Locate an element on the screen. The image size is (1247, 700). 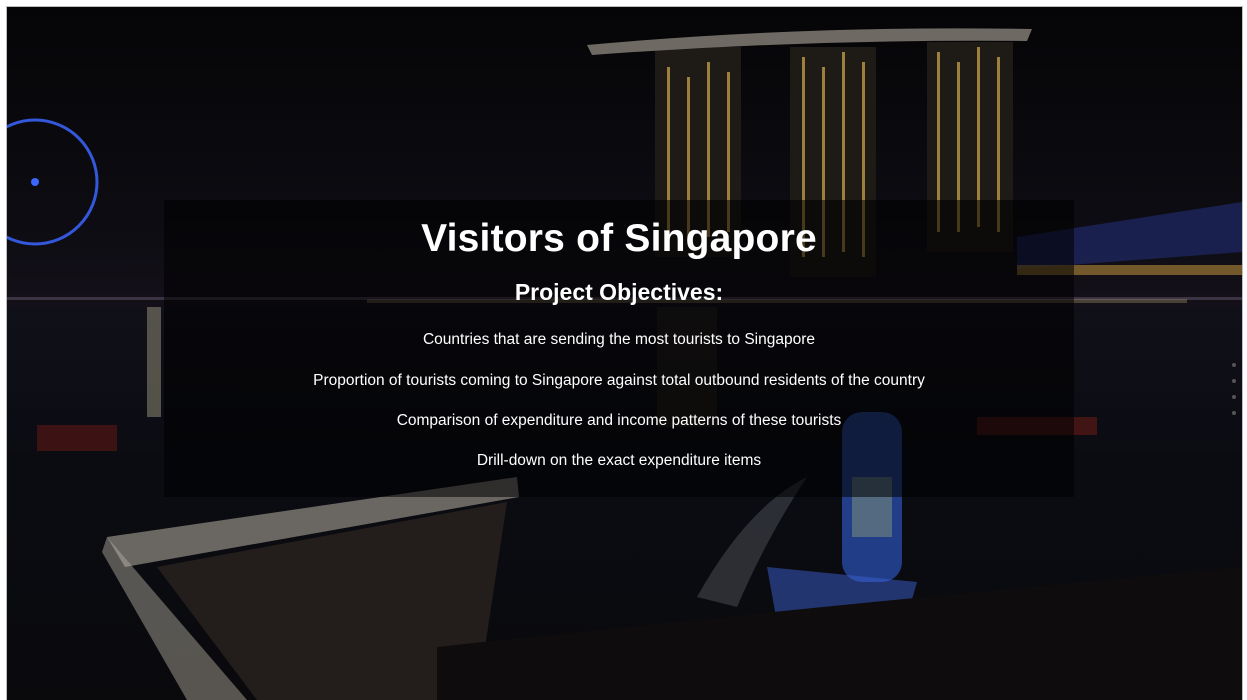
slide-pager is located at coordinates (1234, 395).